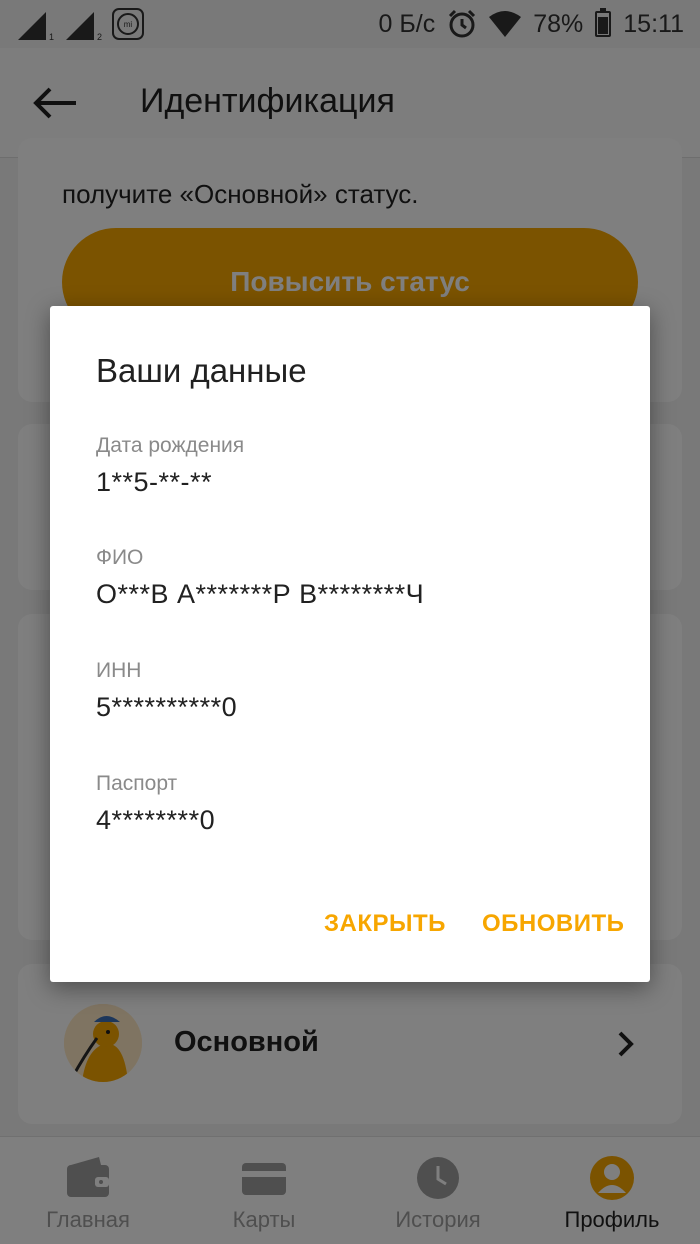 The width and height of the screenshot is (700, 1244). Describe the element at coordinates (156, 820) in the screenshot. I see `field-value: 4********0` at that location.